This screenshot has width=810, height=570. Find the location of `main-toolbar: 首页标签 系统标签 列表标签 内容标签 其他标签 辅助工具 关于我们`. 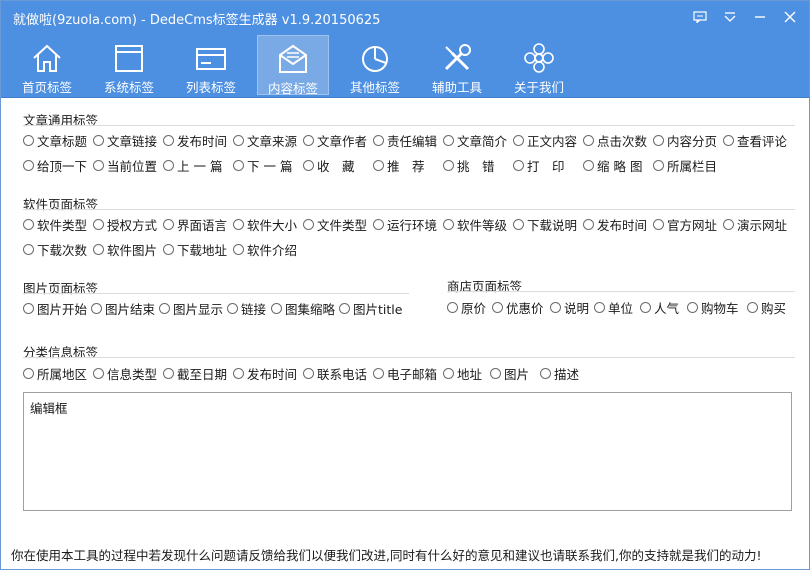

main-toolbar: 首页标签 系统标签 列表标签 内容标签 其他标签 辅助工具 关于我们 is located at coordinates (405, 65).